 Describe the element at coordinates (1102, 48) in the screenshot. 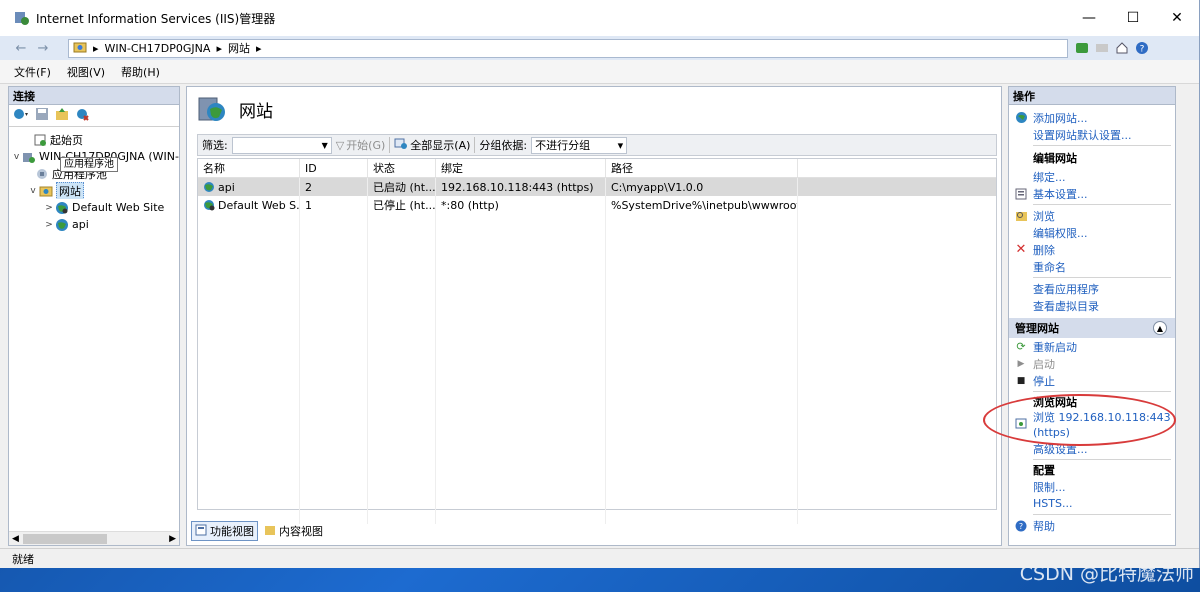

I see `stop-icon` at that location.